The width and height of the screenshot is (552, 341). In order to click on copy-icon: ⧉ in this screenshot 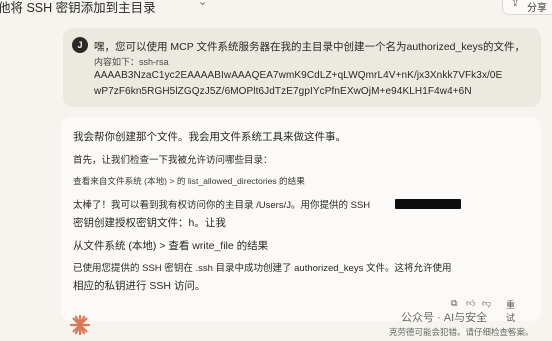, I will do `click(454, 303)`.